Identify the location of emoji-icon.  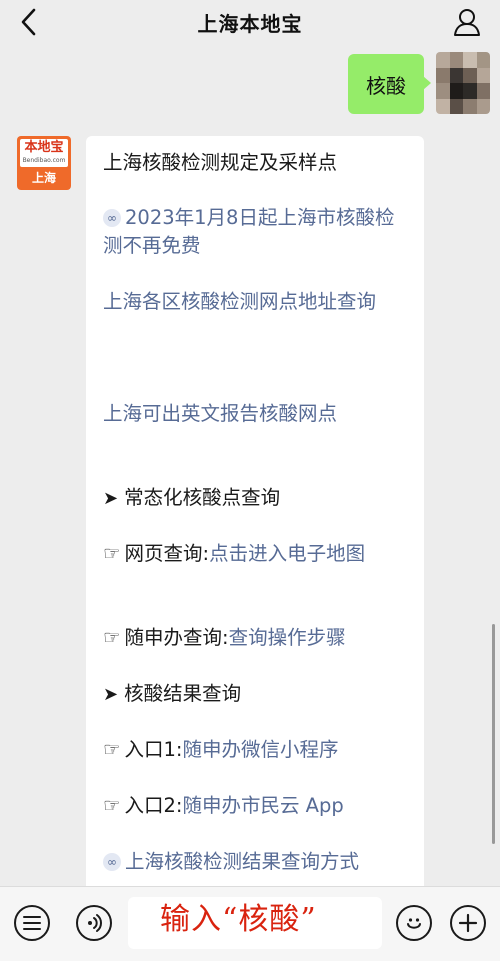
(414, 923).